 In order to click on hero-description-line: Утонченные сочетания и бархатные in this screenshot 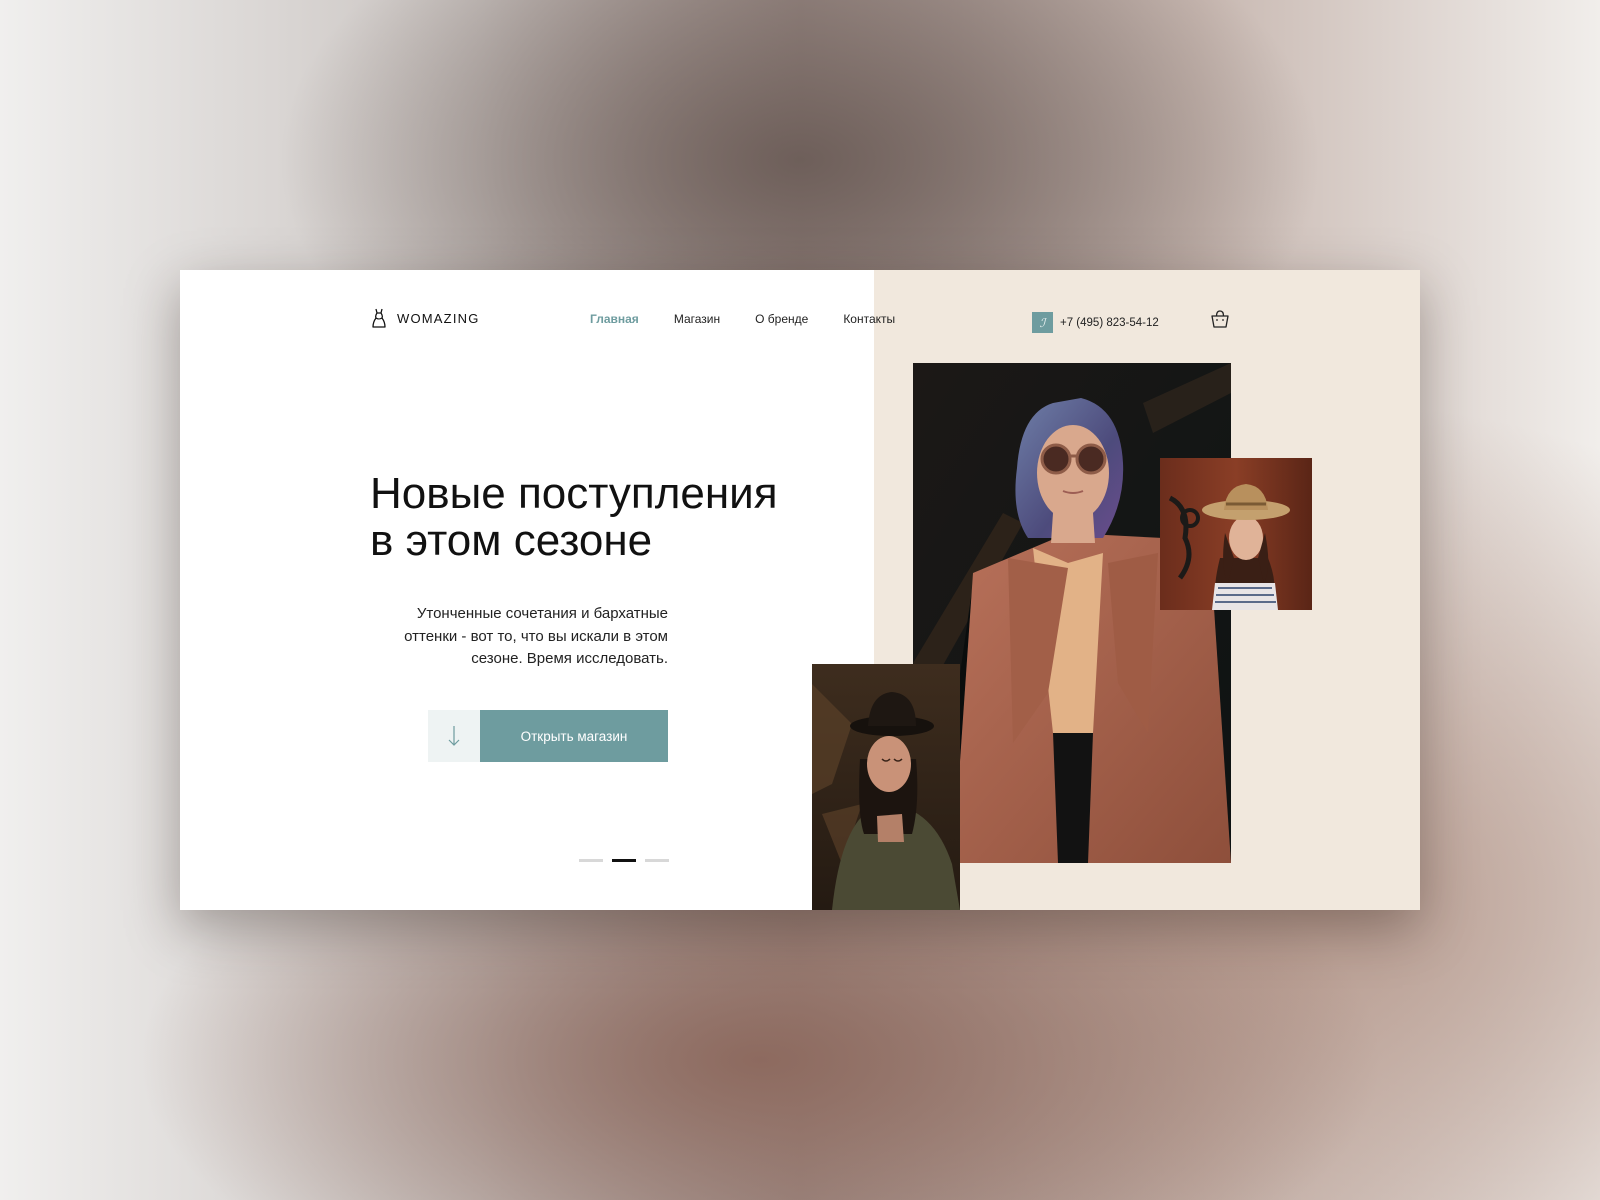, I will do `click(542, 613)`.